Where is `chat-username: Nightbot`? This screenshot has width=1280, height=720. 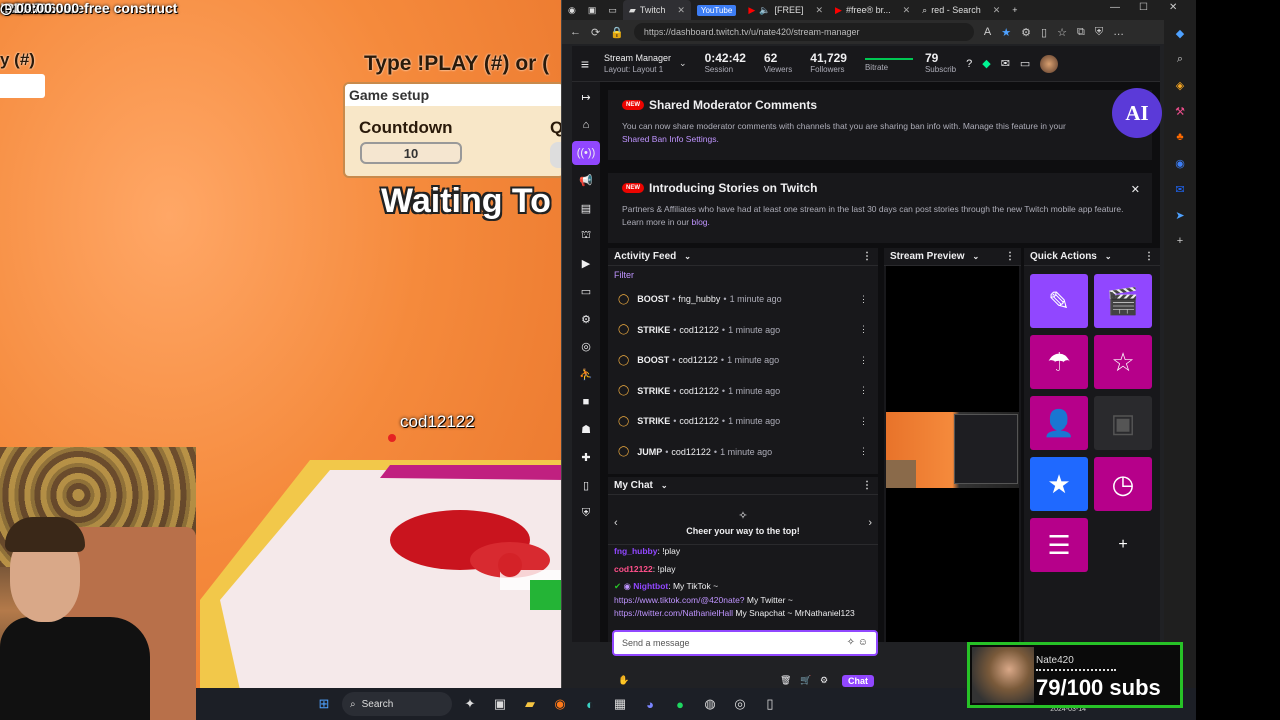 chat-username: Nightbot is located at coordinates (650, 586).